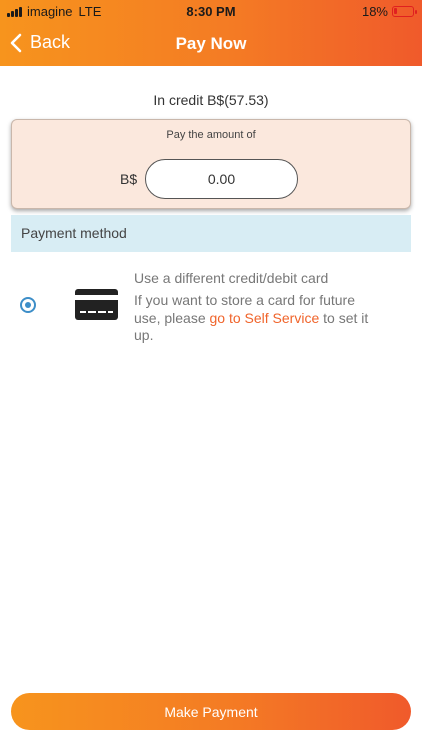 The image size is (422, 750). Describe the element at coordinates (221, 179) in the screenshot. I see `amount-input` at that location.